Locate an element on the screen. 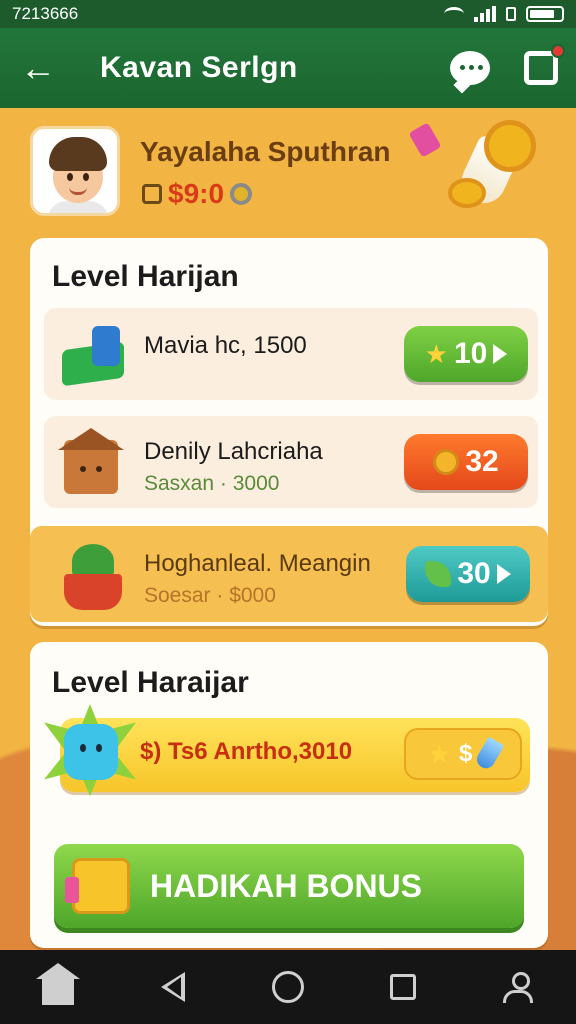  nav-home-circle is located at coordinates (288, 987).